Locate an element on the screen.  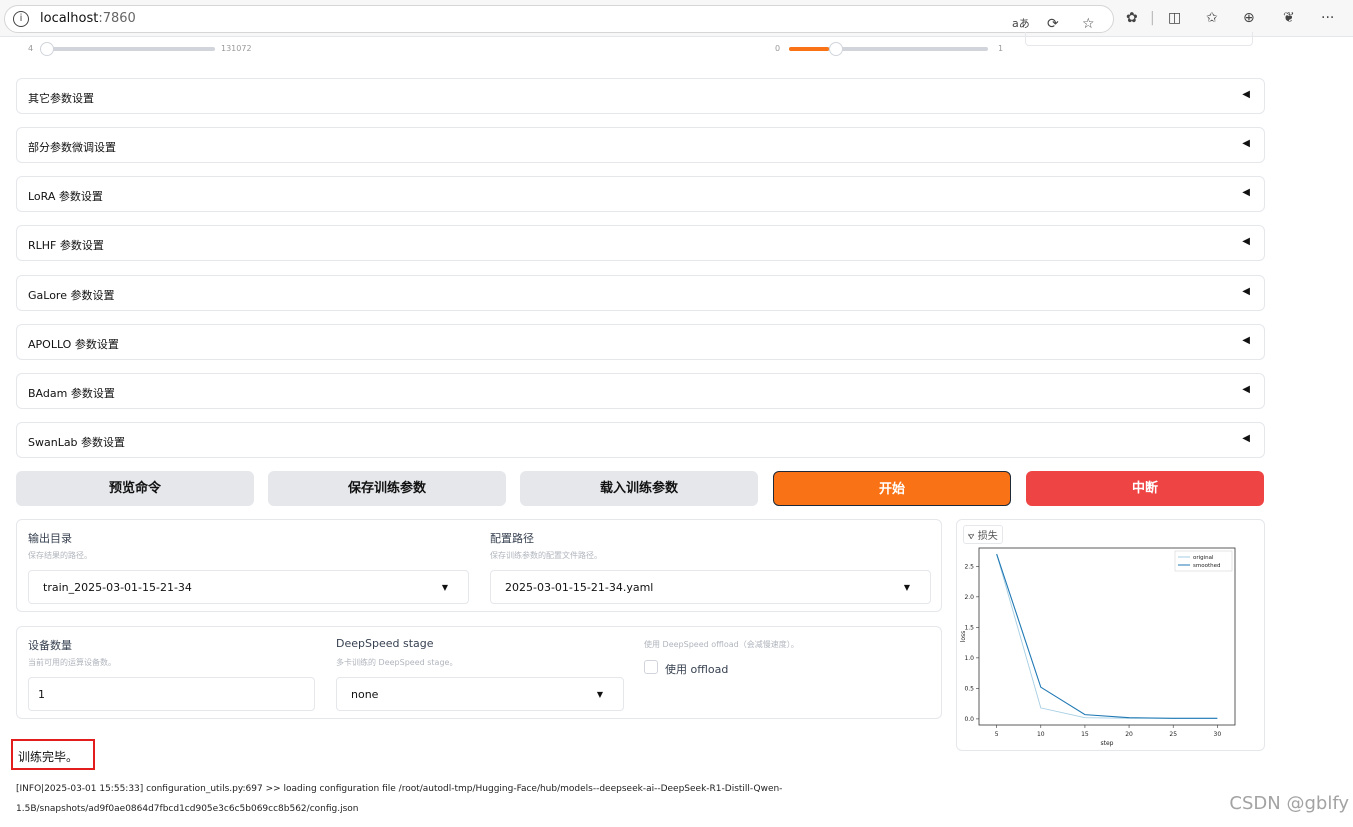
output-dir-label: 输出目录 is located at coordinates (50, 538).